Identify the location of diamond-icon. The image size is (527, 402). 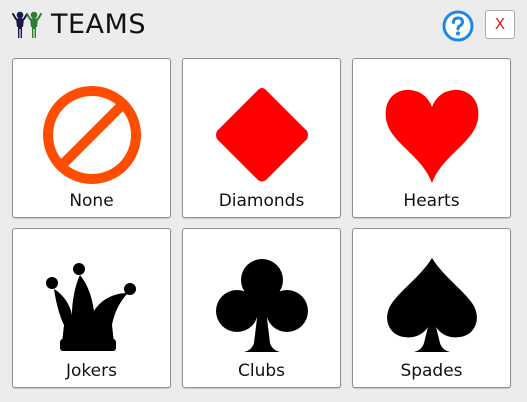
(262, 135).